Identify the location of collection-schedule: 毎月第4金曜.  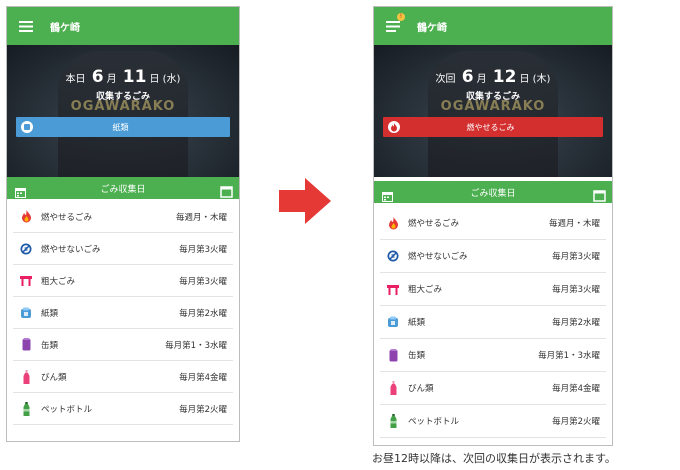
(576, 389).